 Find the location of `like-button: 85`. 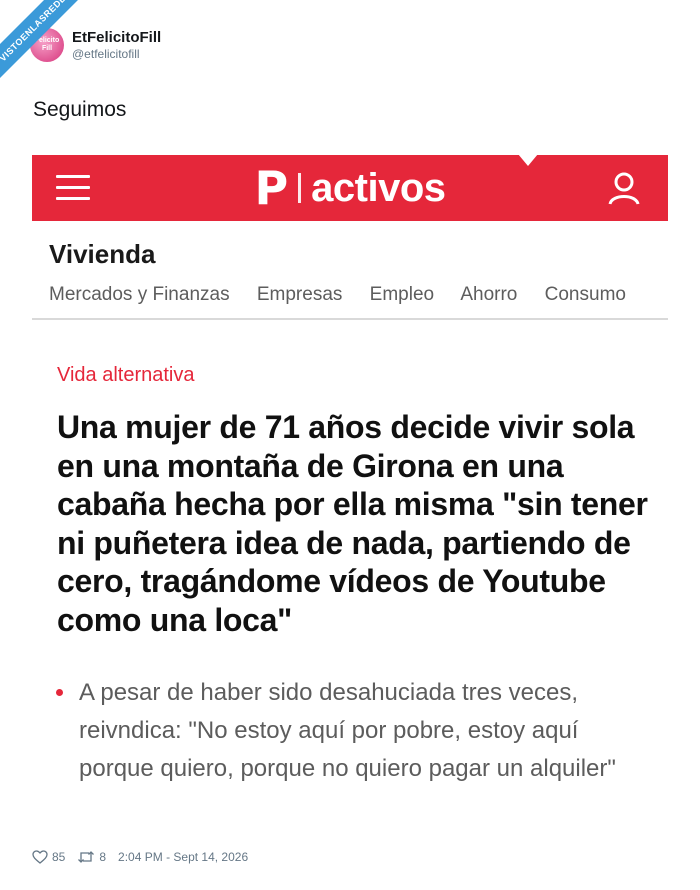

like-button: 85 is located at coordinates (48, 857).